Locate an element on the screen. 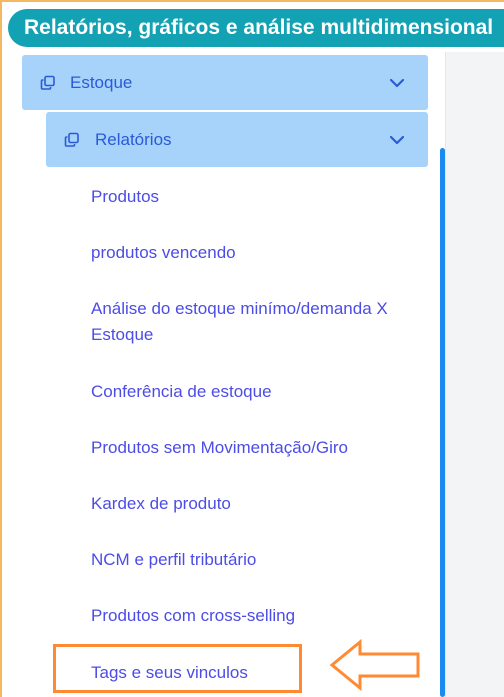 The image size is (504, 697). menu-group-relatorios: Relatórios is located at coordinates (237, 139).